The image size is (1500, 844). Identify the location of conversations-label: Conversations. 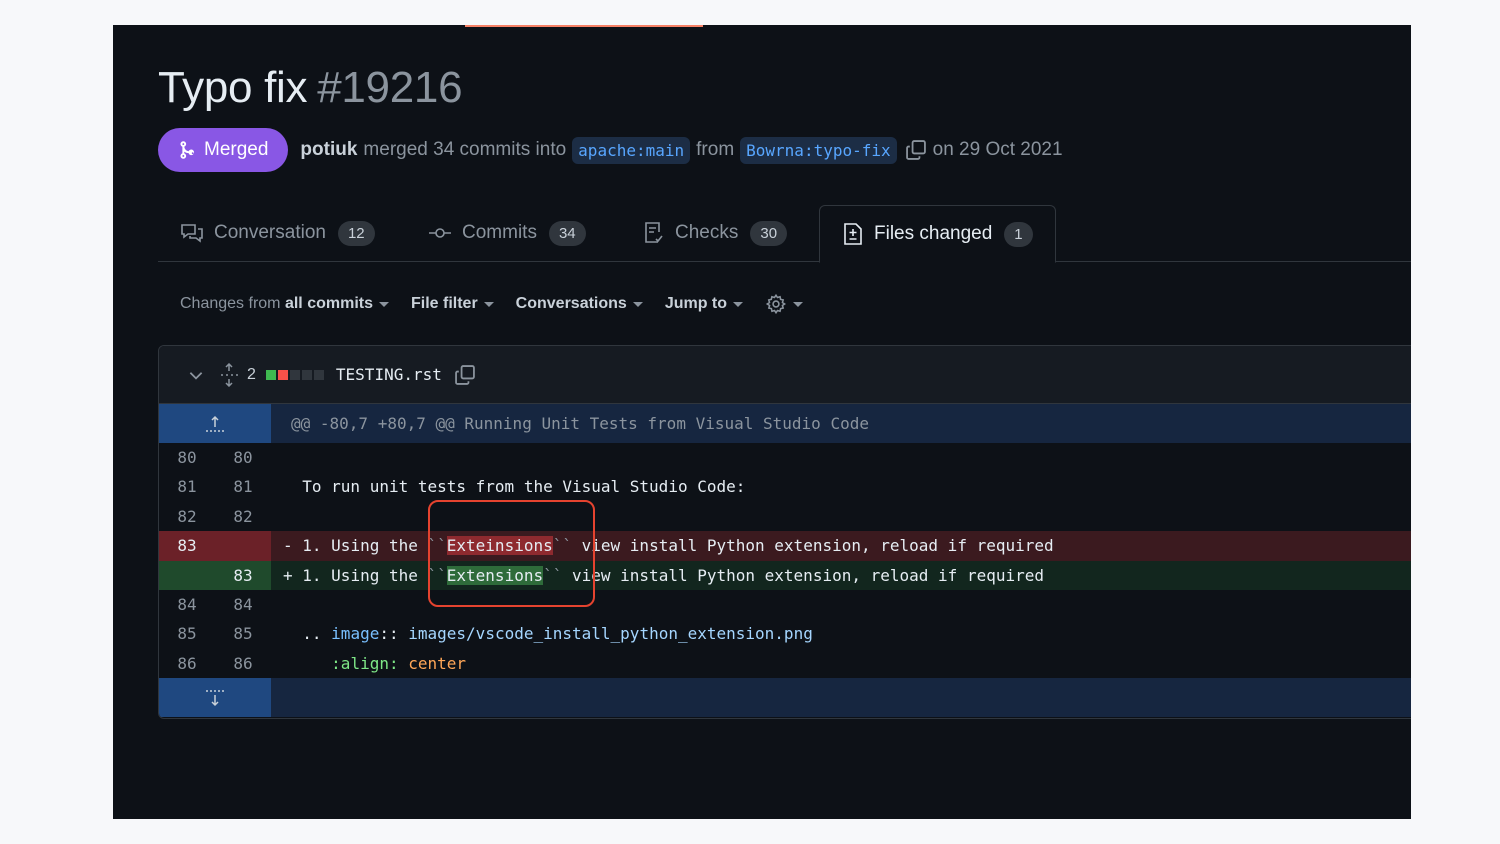
(571, 303).